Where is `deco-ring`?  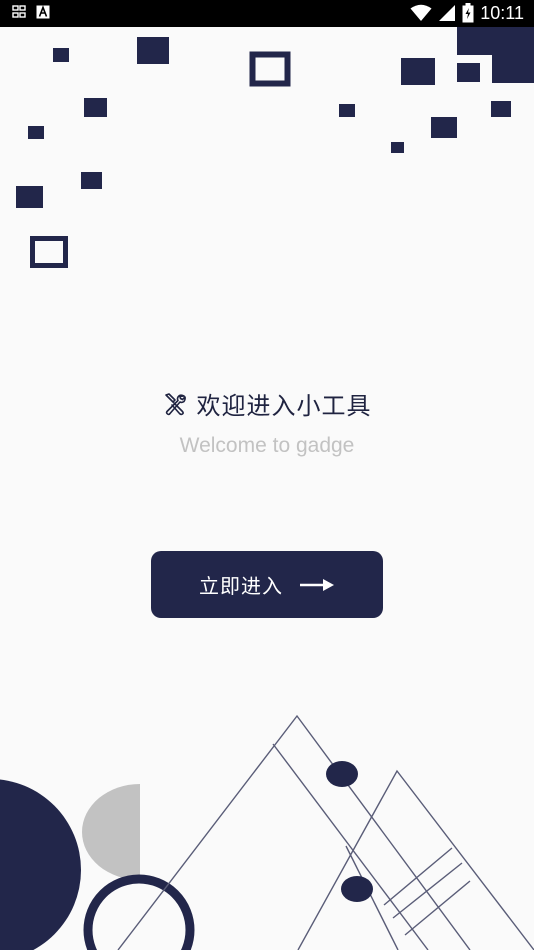 deco-ring is located at coordinates (139, 912).